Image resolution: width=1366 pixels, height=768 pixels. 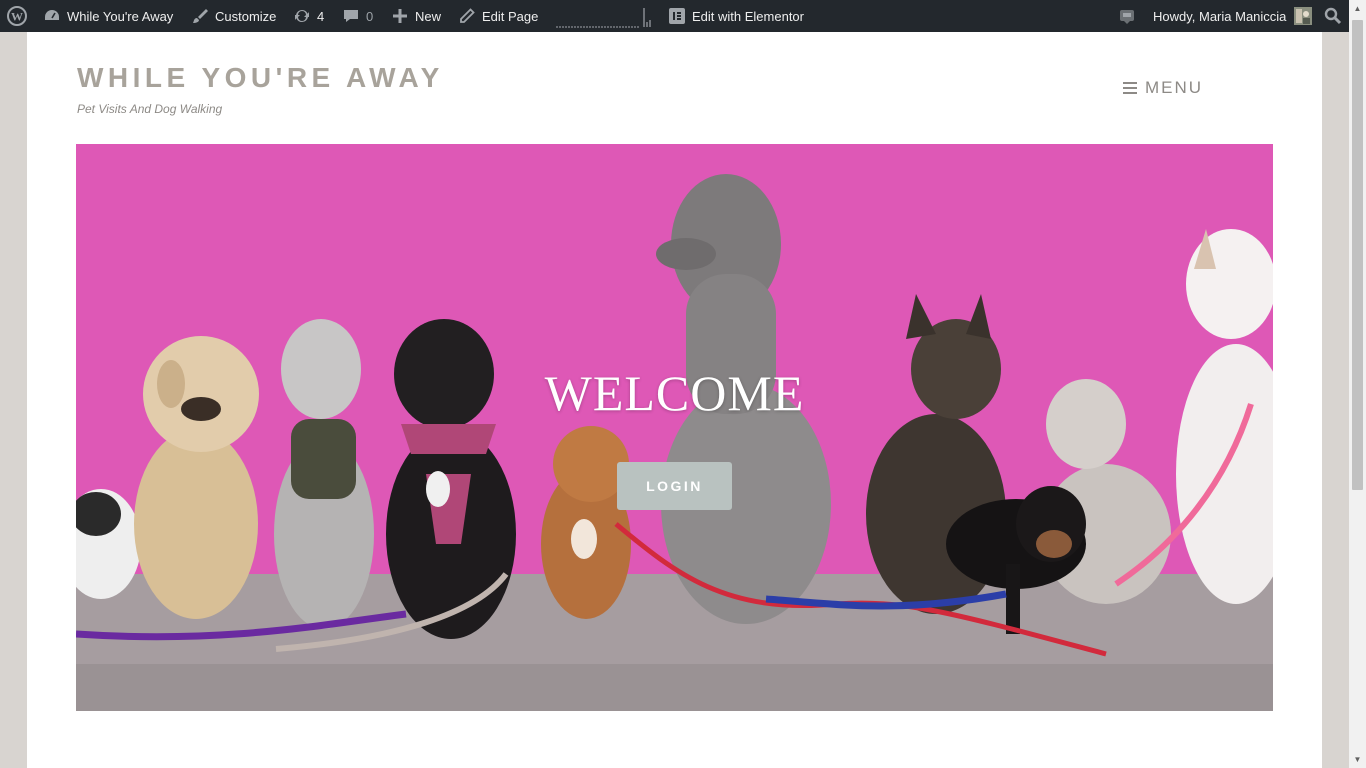 I want to click on new-label: New, so click(x=428, y=16).